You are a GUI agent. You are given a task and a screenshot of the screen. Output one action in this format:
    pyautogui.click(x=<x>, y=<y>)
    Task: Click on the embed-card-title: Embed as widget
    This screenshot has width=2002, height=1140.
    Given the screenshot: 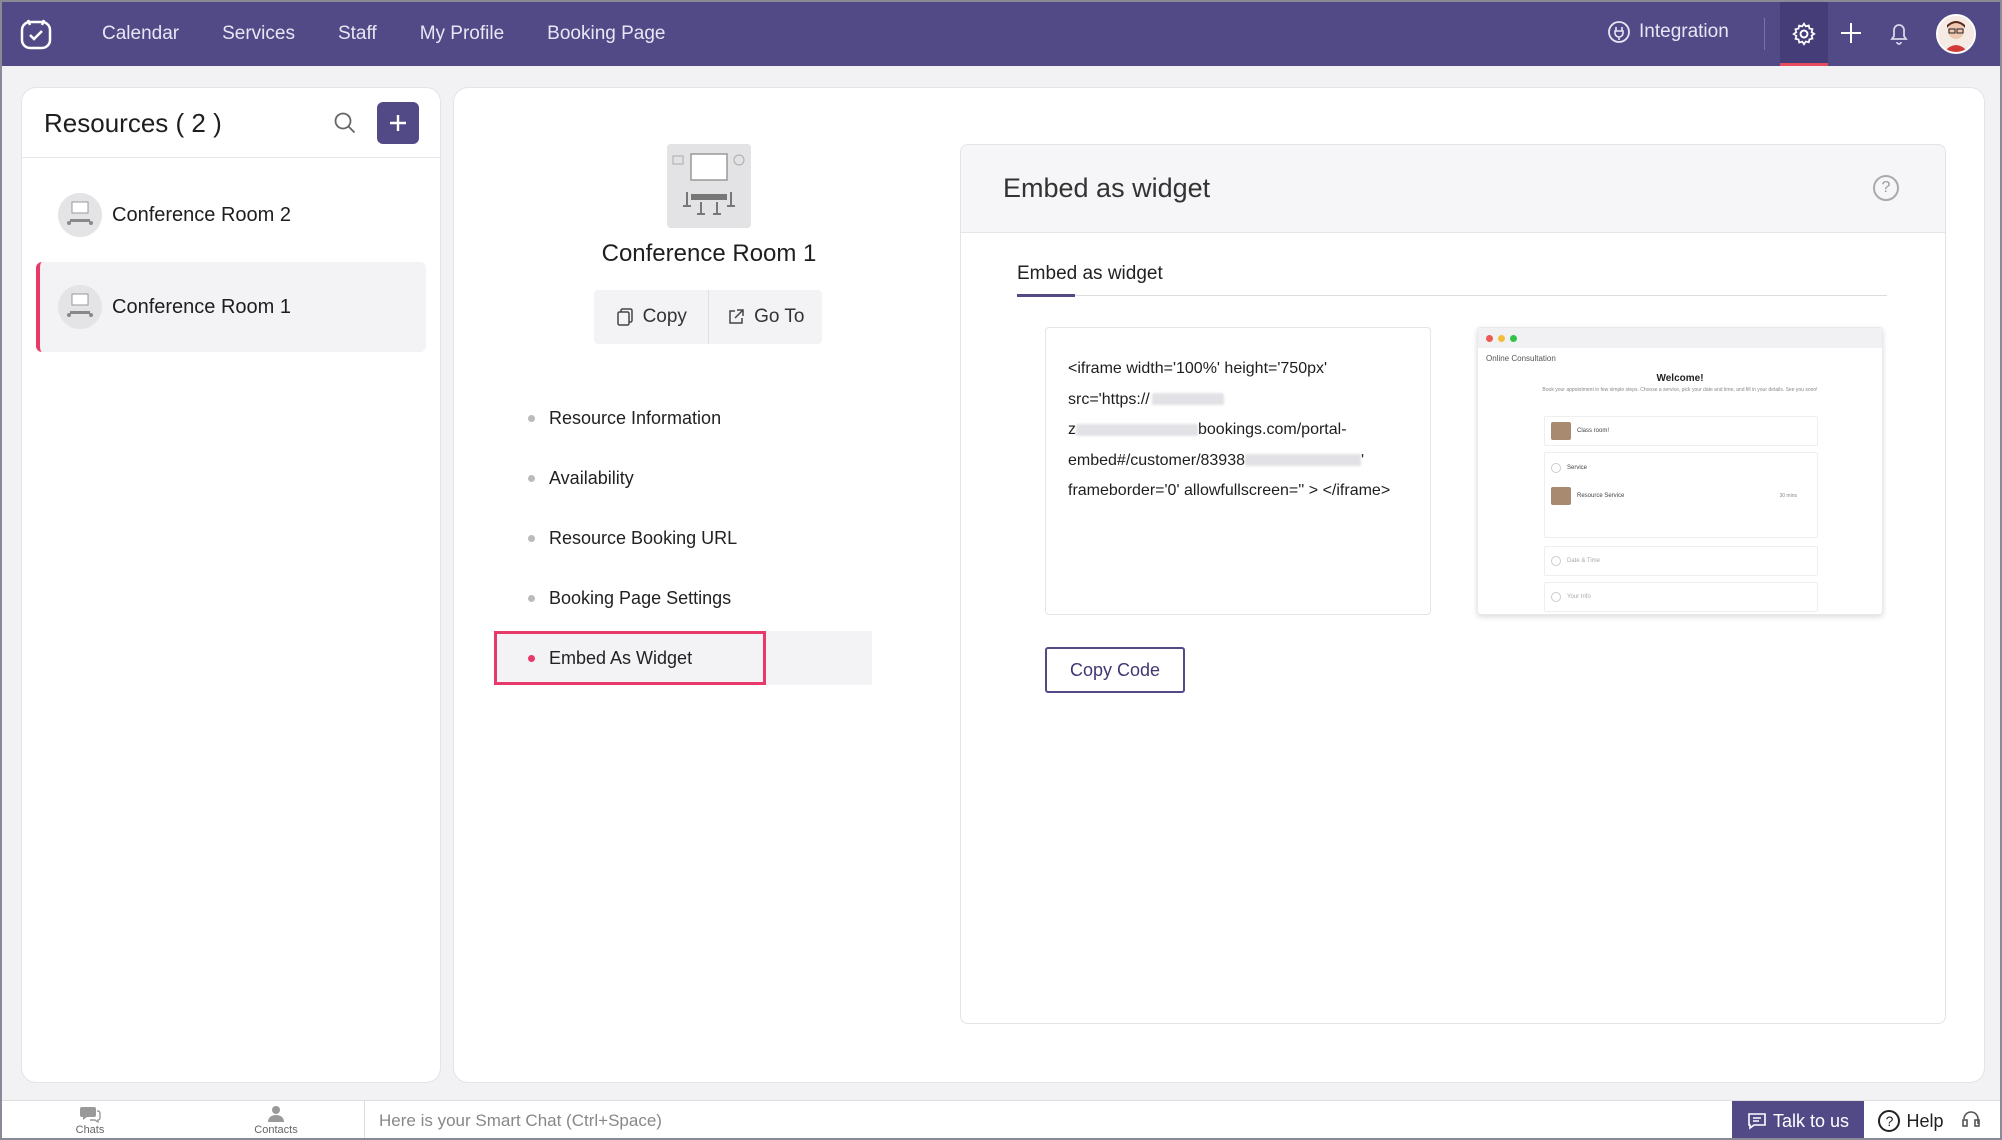 What is the action you would take?
    pyautogui.click(x=1107, y=188)
    